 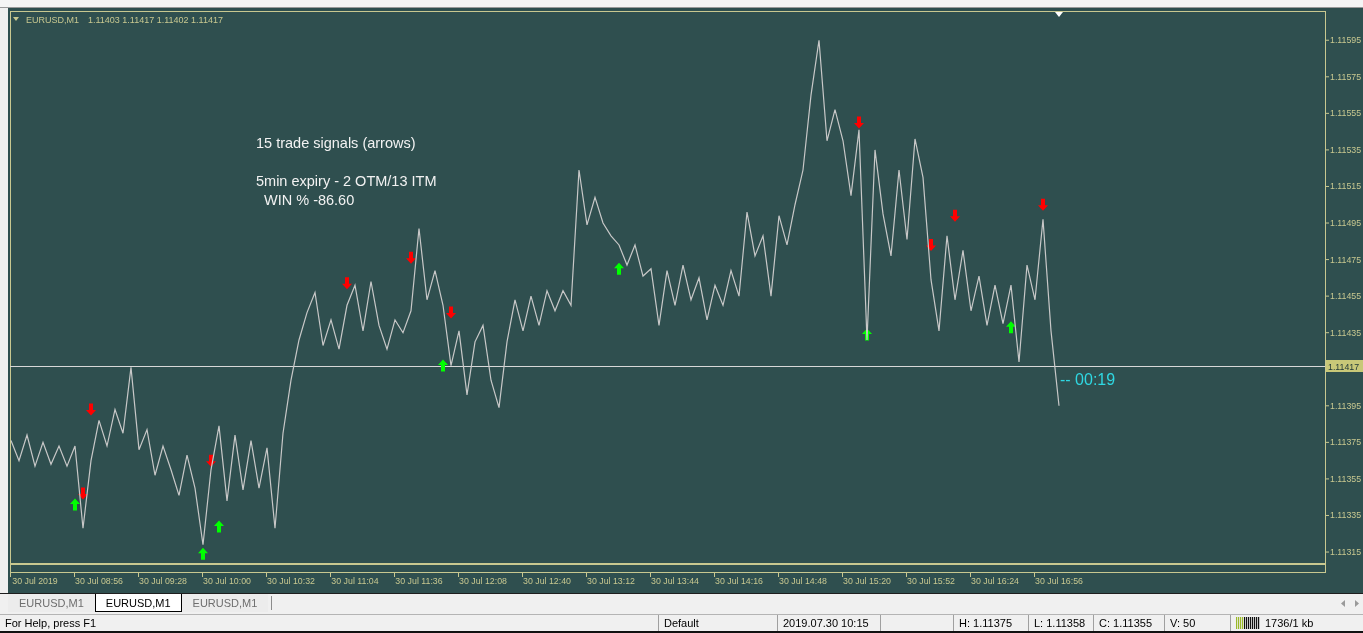 I want to click on price-label: 1.11555, so click(x=1346, y=113).